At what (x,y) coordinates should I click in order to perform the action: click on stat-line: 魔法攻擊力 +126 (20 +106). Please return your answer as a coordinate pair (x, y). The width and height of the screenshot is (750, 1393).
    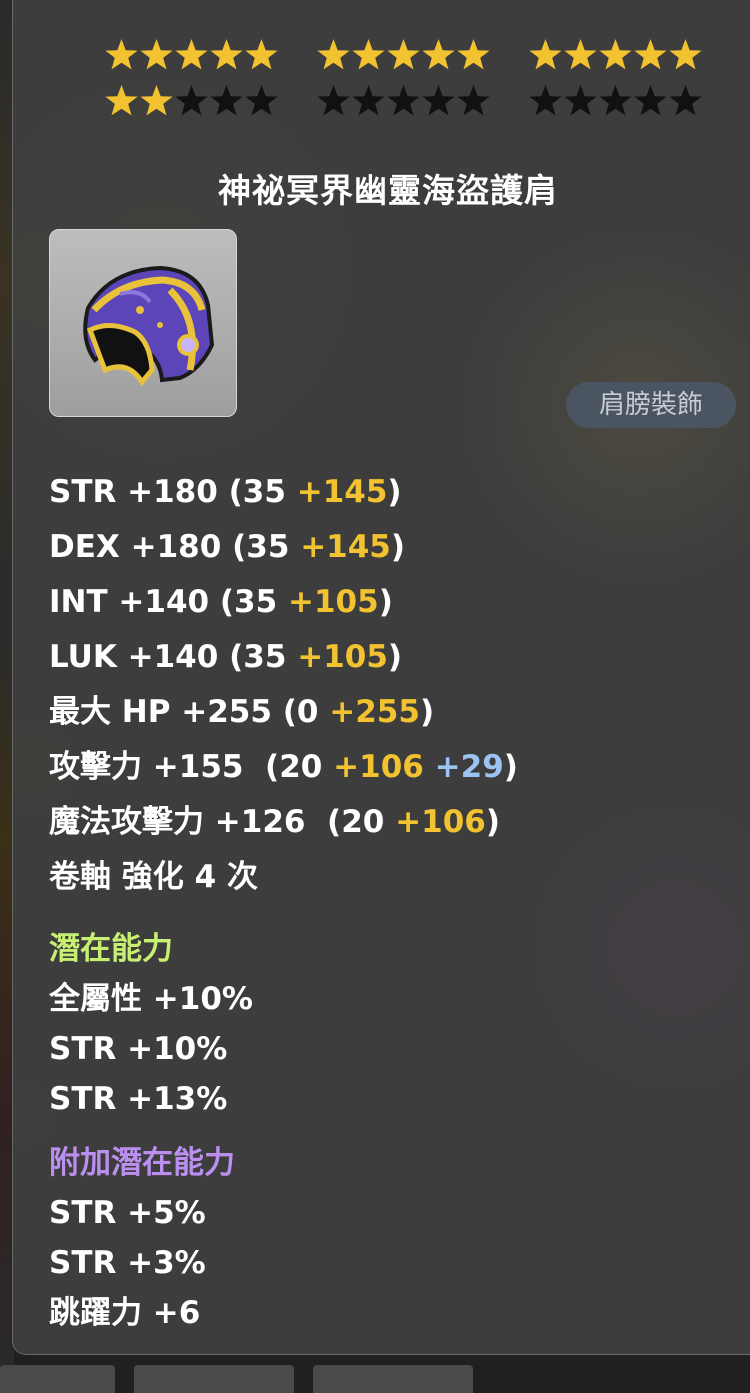
    Looking at the image, I should click on (283, 827).